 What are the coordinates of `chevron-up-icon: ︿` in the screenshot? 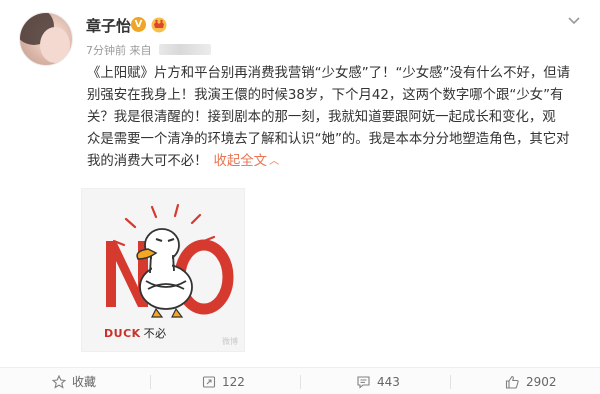 It's located at (274, 161).